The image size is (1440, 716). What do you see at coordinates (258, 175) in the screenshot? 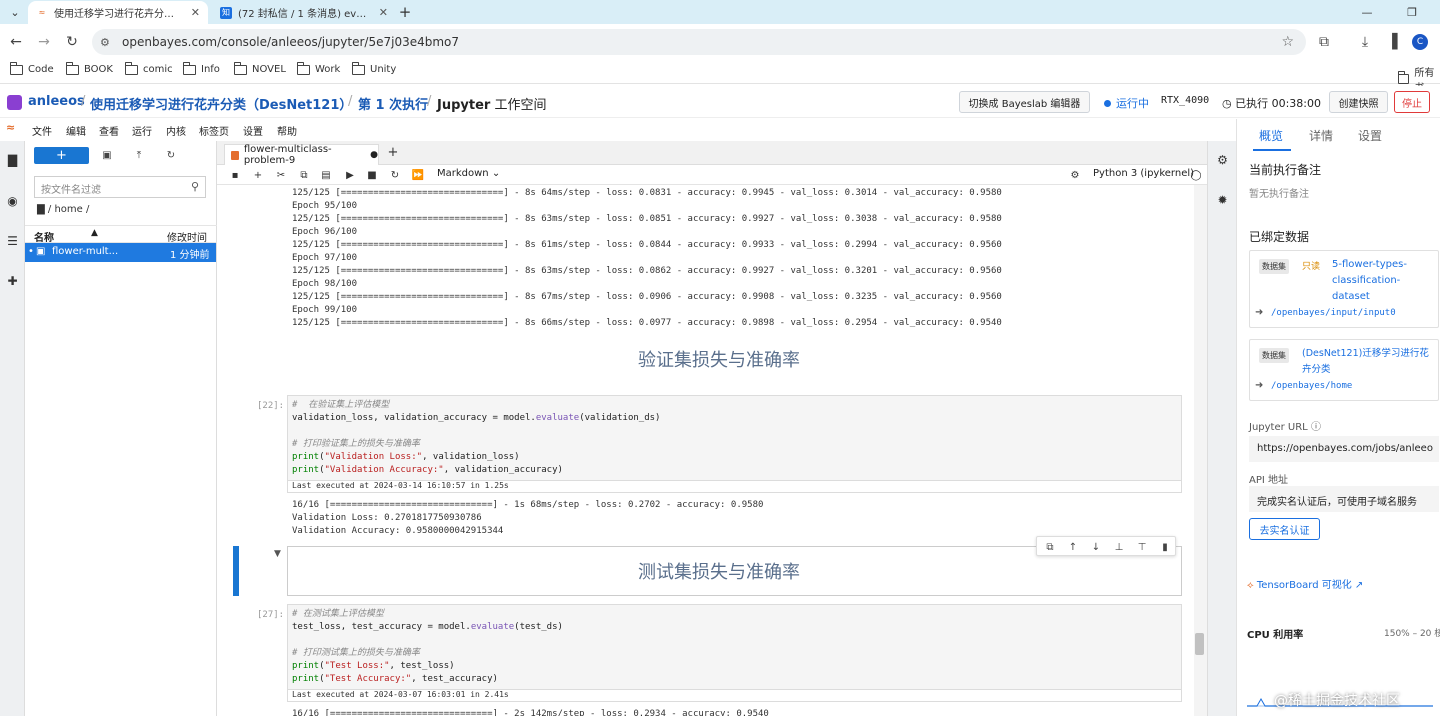
I see `insert-cell-icon: +` at bounding box center [258, 175].